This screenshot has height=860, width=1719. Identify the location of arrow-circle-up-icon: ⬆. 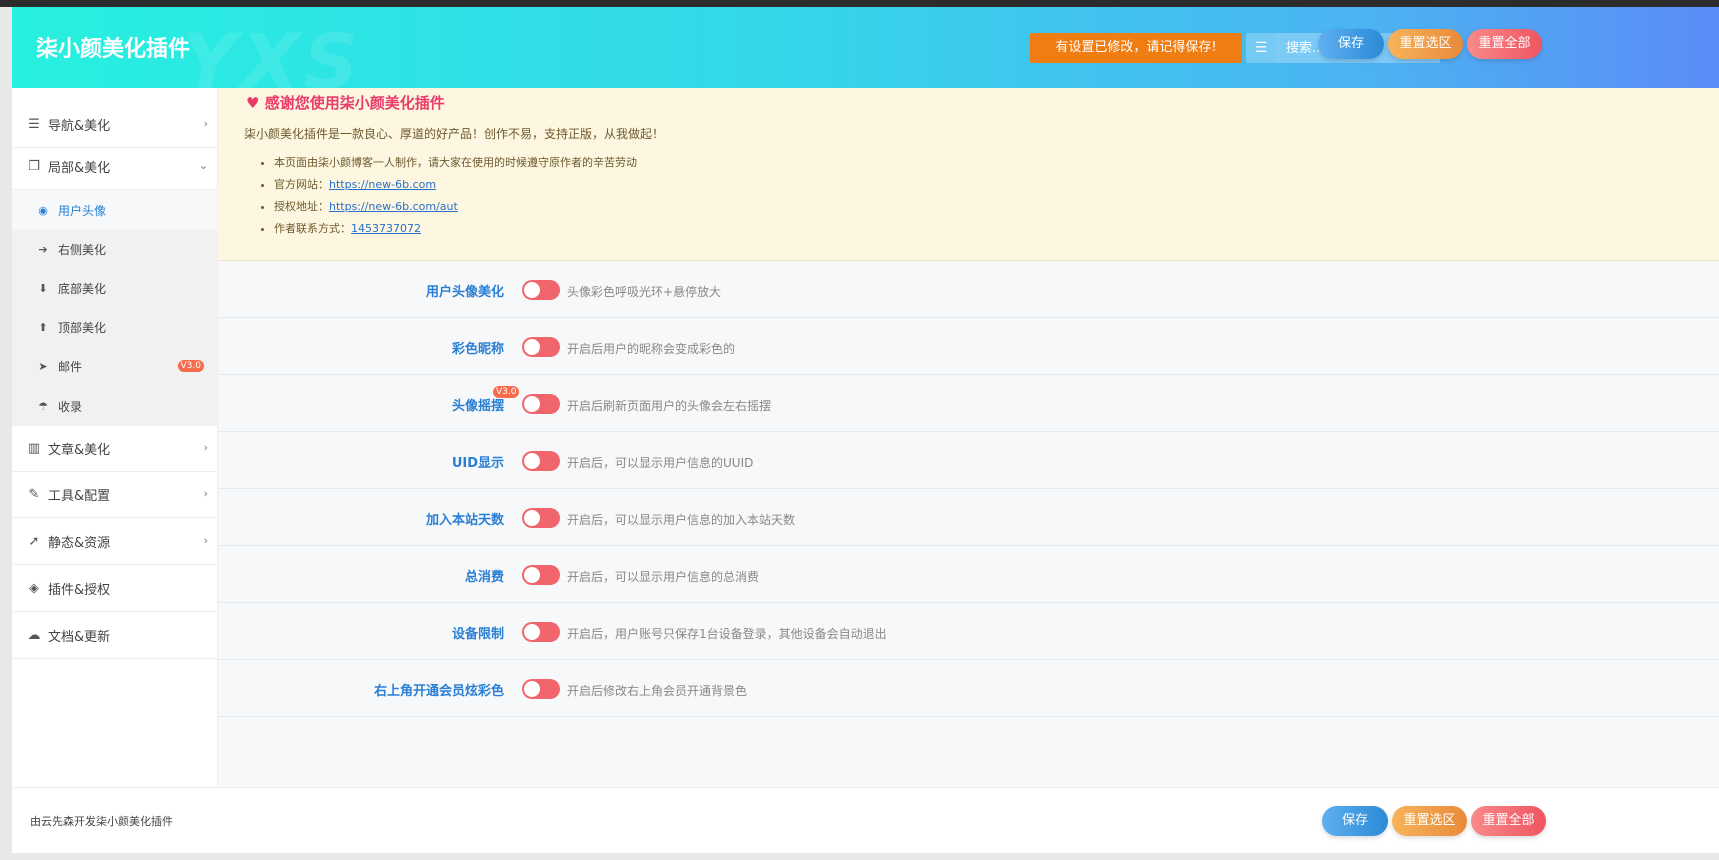
(43, 327).